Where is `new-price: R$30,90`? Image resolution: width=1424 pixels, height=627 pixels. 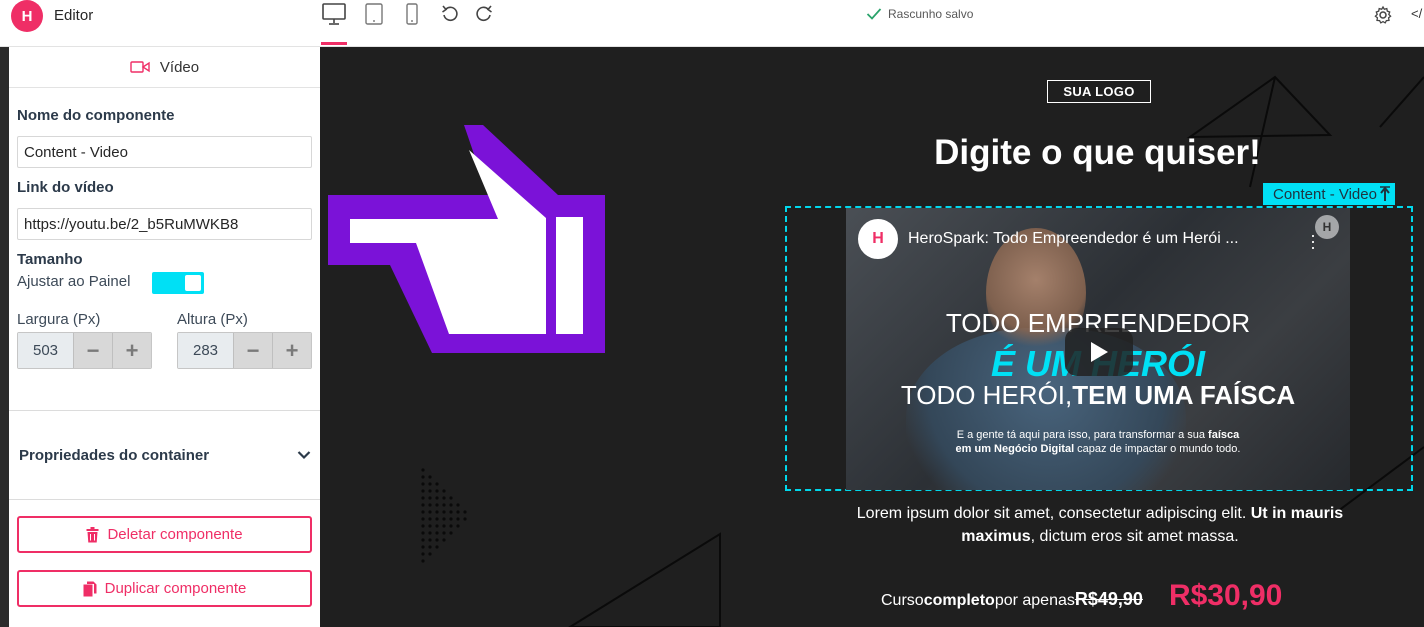
new-price: R$30,90 is located at coordinates (1225, 595).